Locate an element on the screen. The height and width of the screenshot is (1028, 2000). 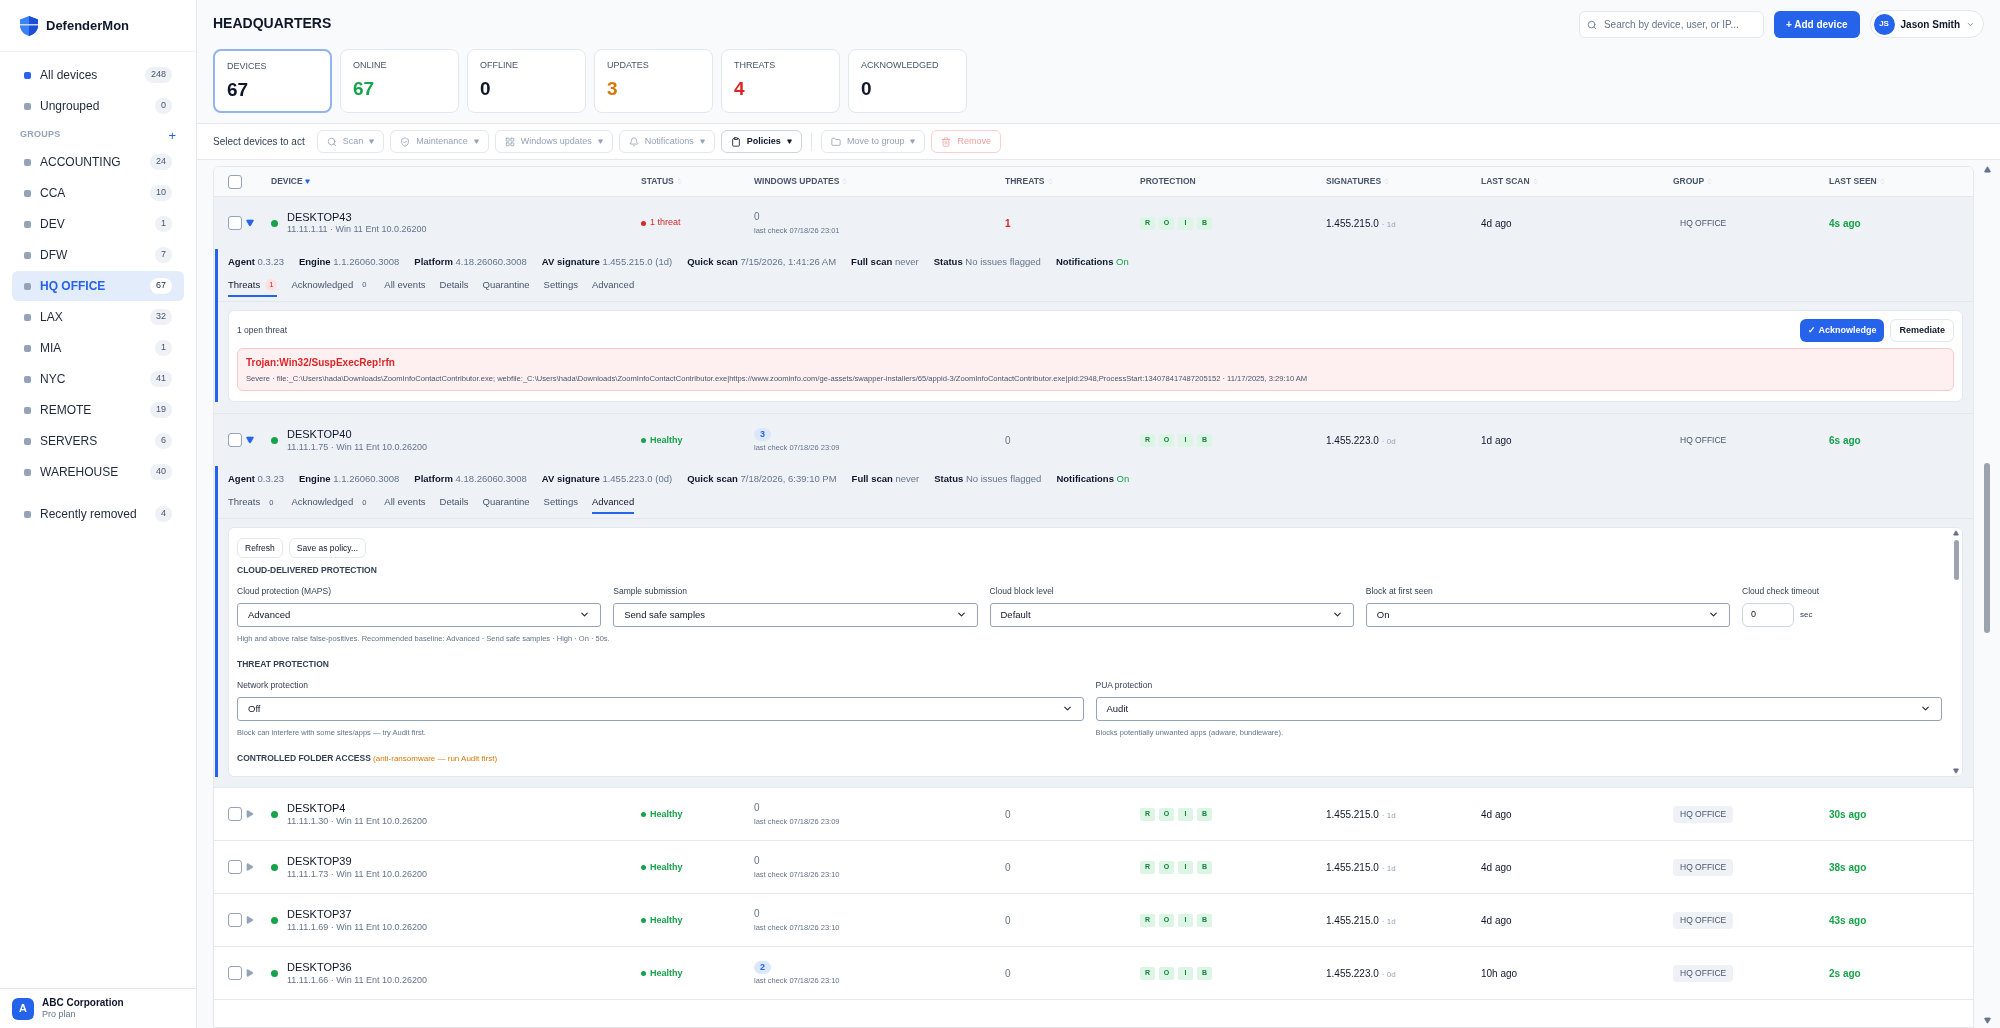
sidebar-item: Ungrouped 0 is located at coordinates (98, 106).